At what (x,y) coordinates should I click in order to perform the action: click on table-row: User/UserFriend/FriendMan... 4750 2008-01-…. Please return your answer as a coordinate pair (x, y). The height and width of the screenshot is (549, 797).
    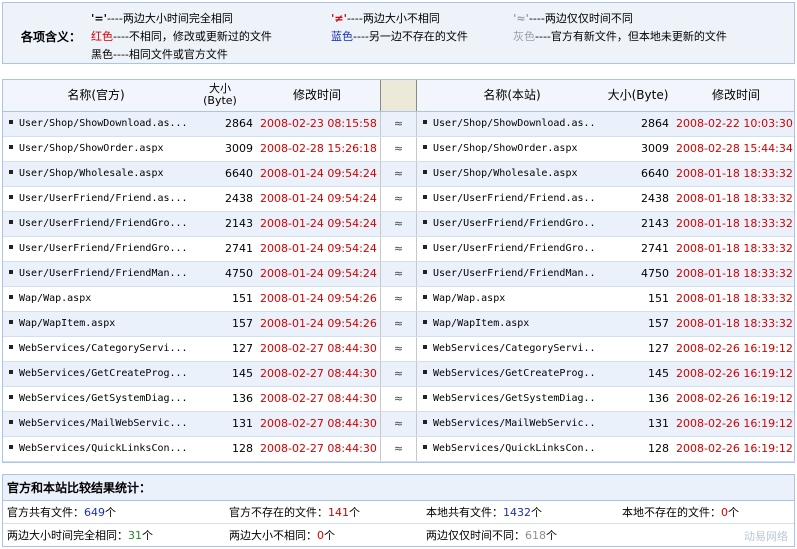
    Looking at the image, I should click on (398, 274).